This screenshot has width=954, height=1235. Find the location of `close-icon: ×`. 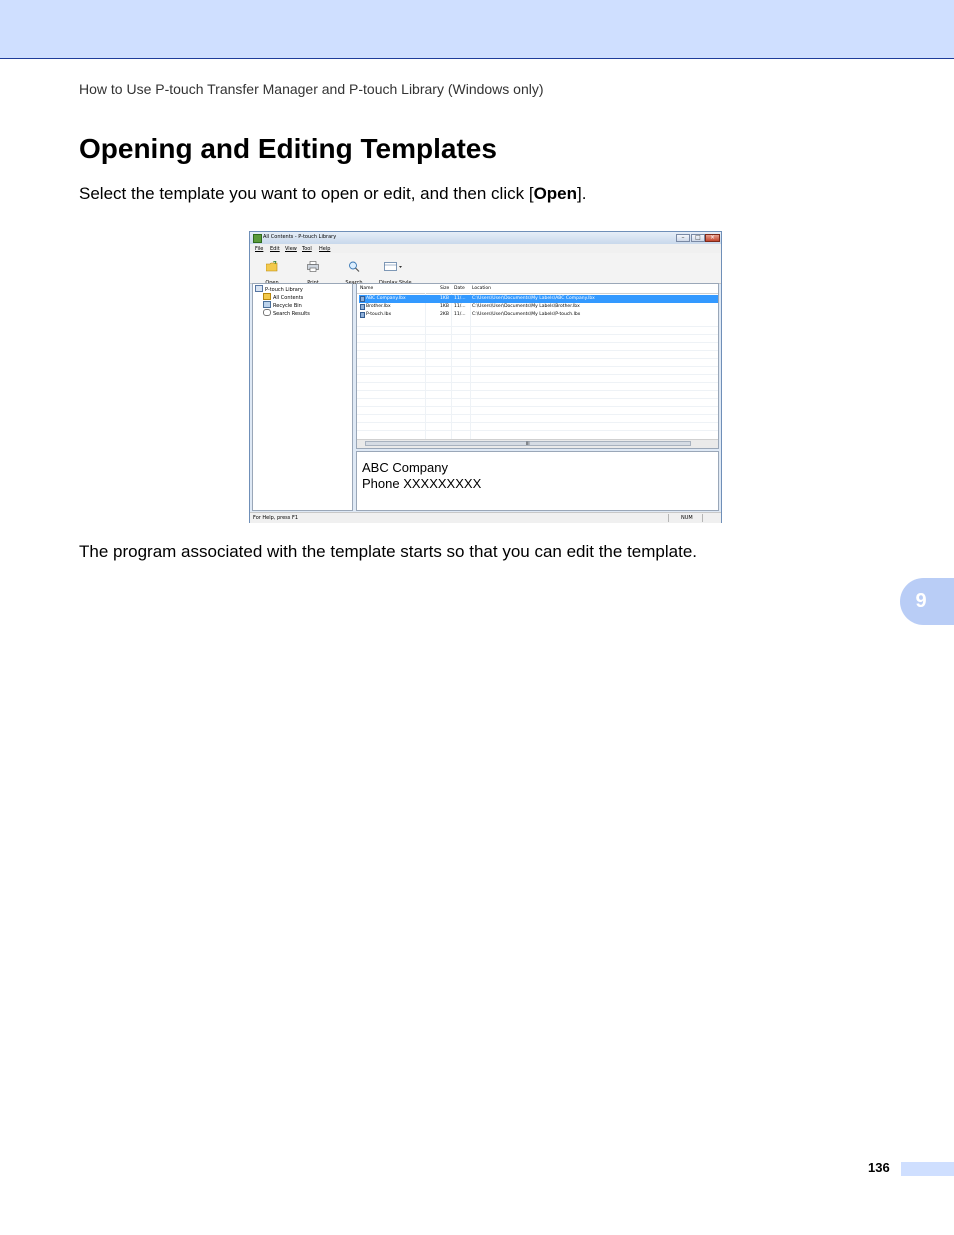

close-icon: × is located at coordinates (712, 237).